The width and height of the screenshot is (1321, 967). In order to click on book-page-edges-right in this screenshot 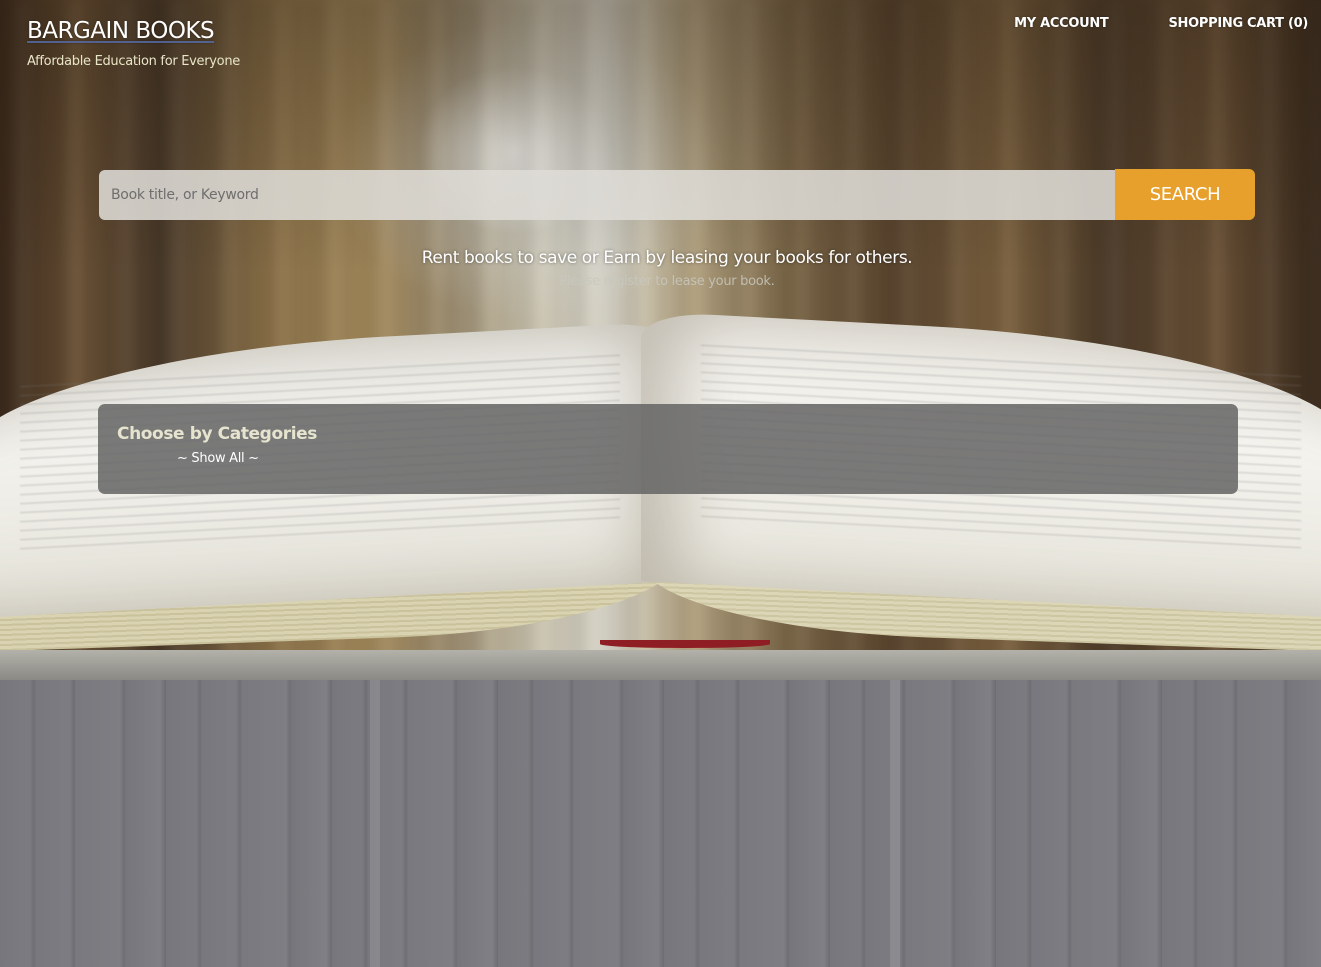, I will do `click(981, 585)`.